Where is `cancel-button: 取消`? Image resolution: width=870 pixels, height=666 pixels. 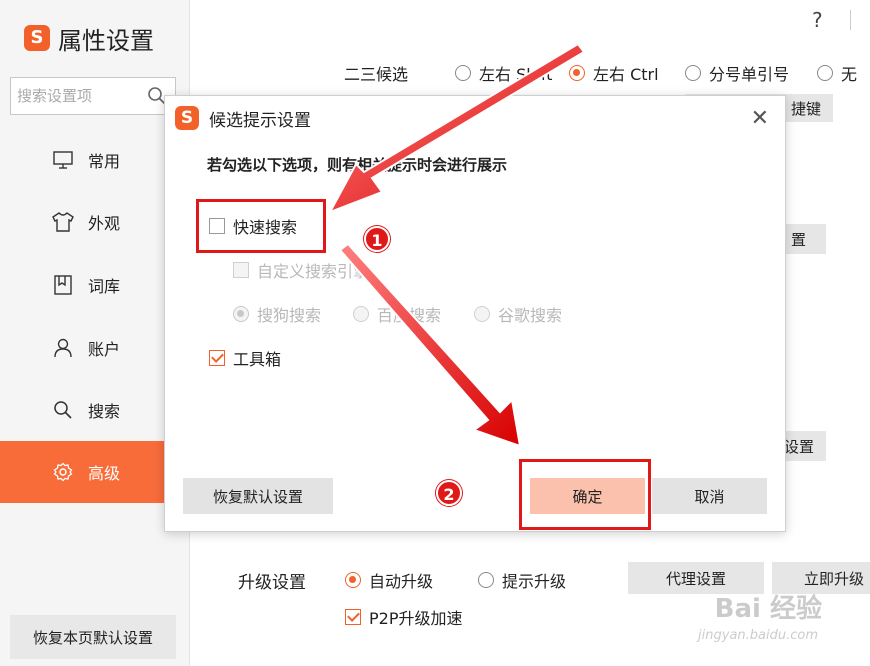 cancel-button: 取消 is located at coordinates (709, 496).